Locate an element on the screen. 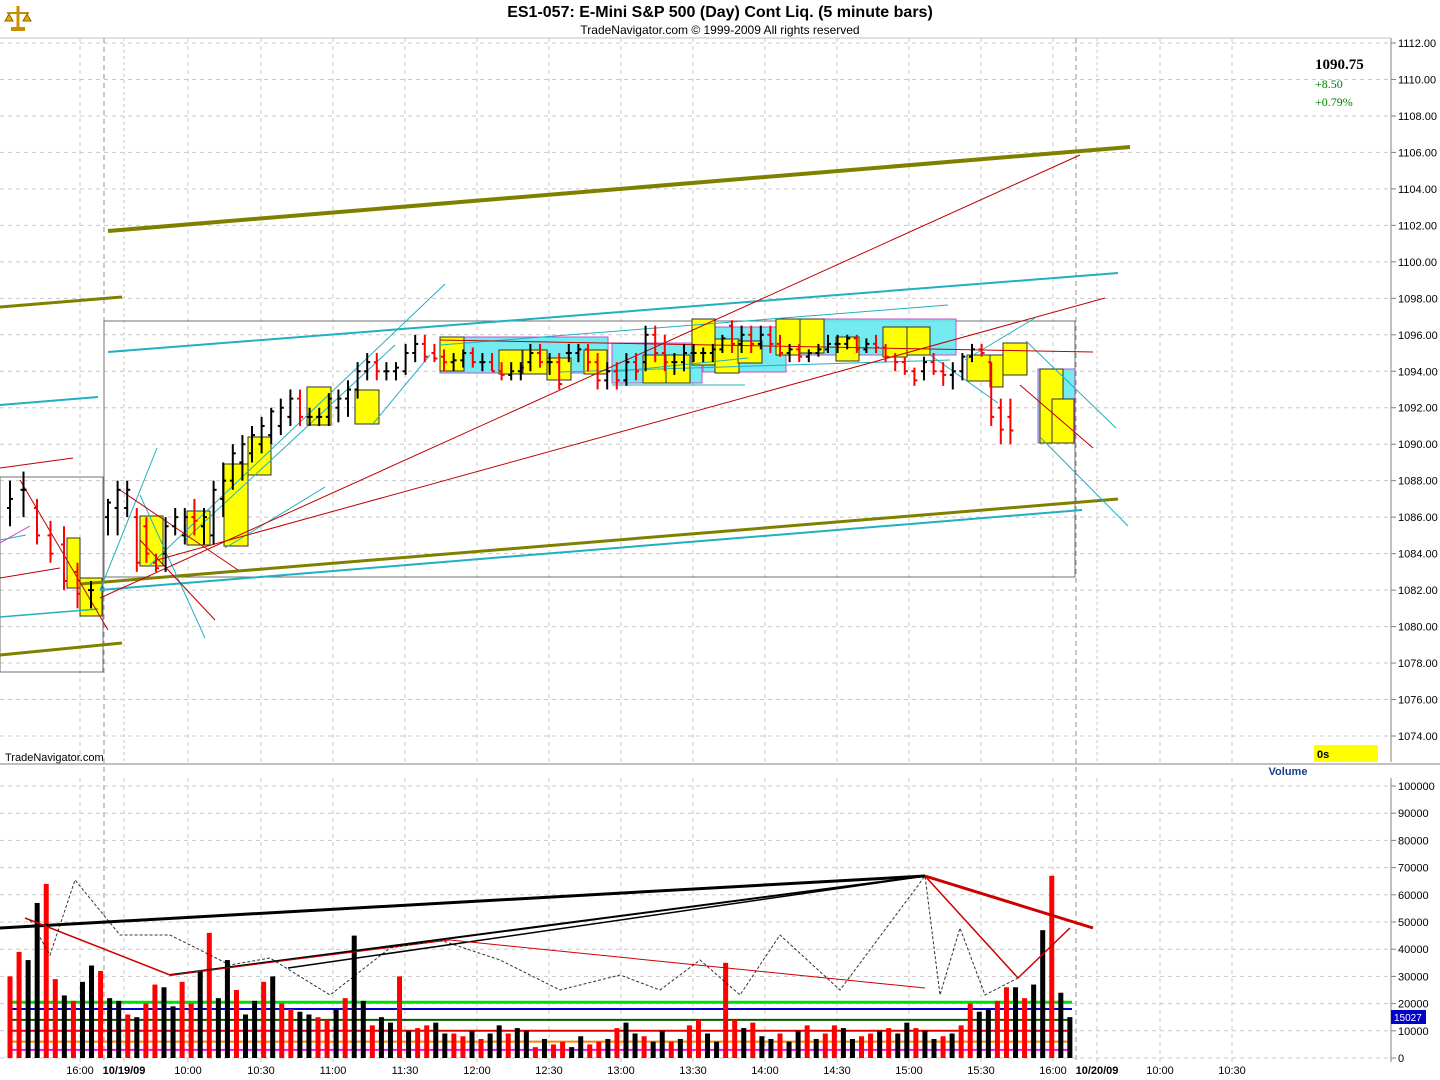  scales-logo-icon is located at coordinates (18, 18).